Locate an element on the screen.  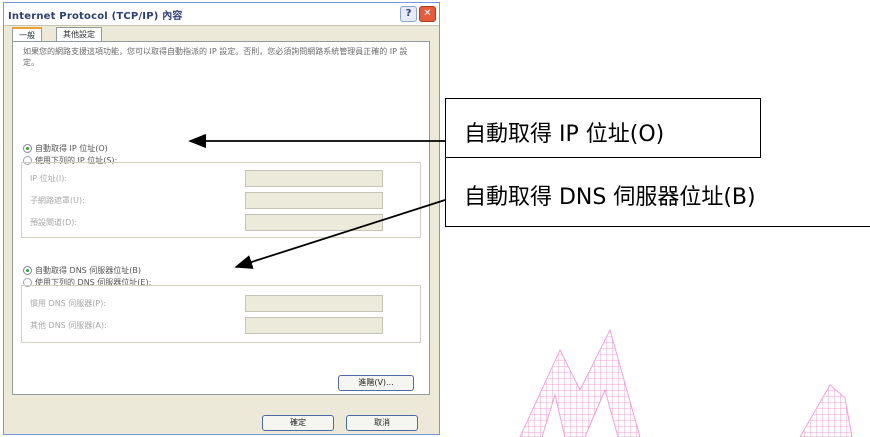
preferred-dns-field is located at coordinates (314, 303).